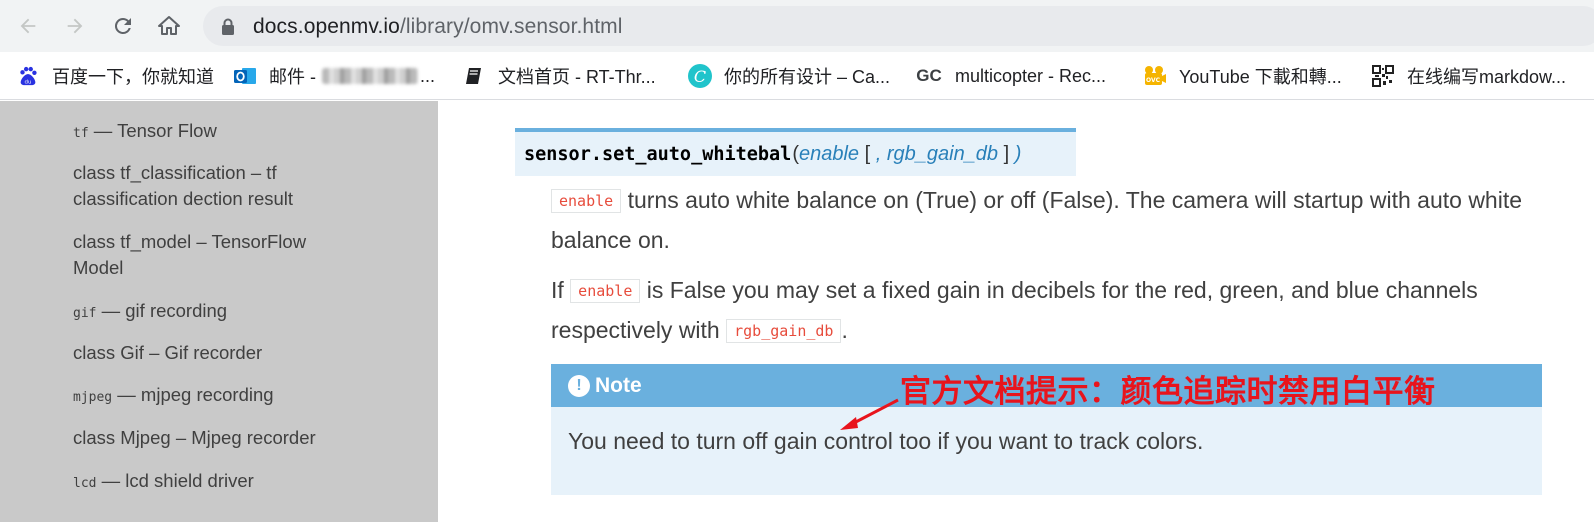 The height and width of the screenshot is (522, 1594). I want to click on param-comma: ,, so click(881, 153).